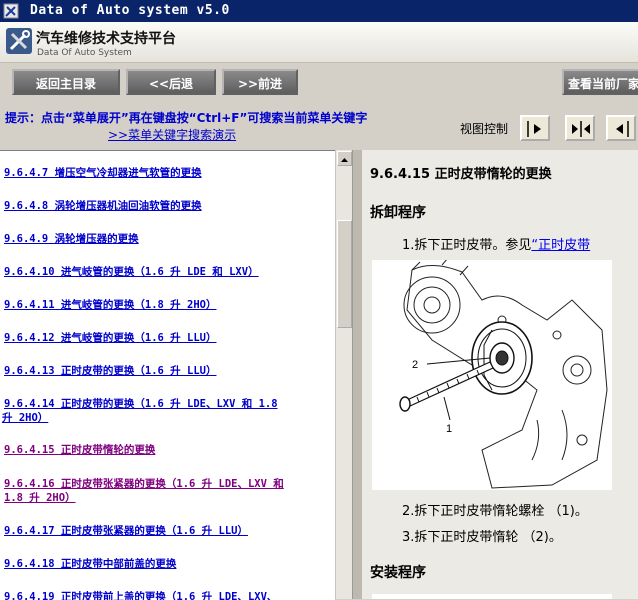 The width and height of the screenshot is (638, 600). What do you see at coordinates (171, 82) in the screenshot?
I see `back-button: <<后退` at bounding box center [171, 82].